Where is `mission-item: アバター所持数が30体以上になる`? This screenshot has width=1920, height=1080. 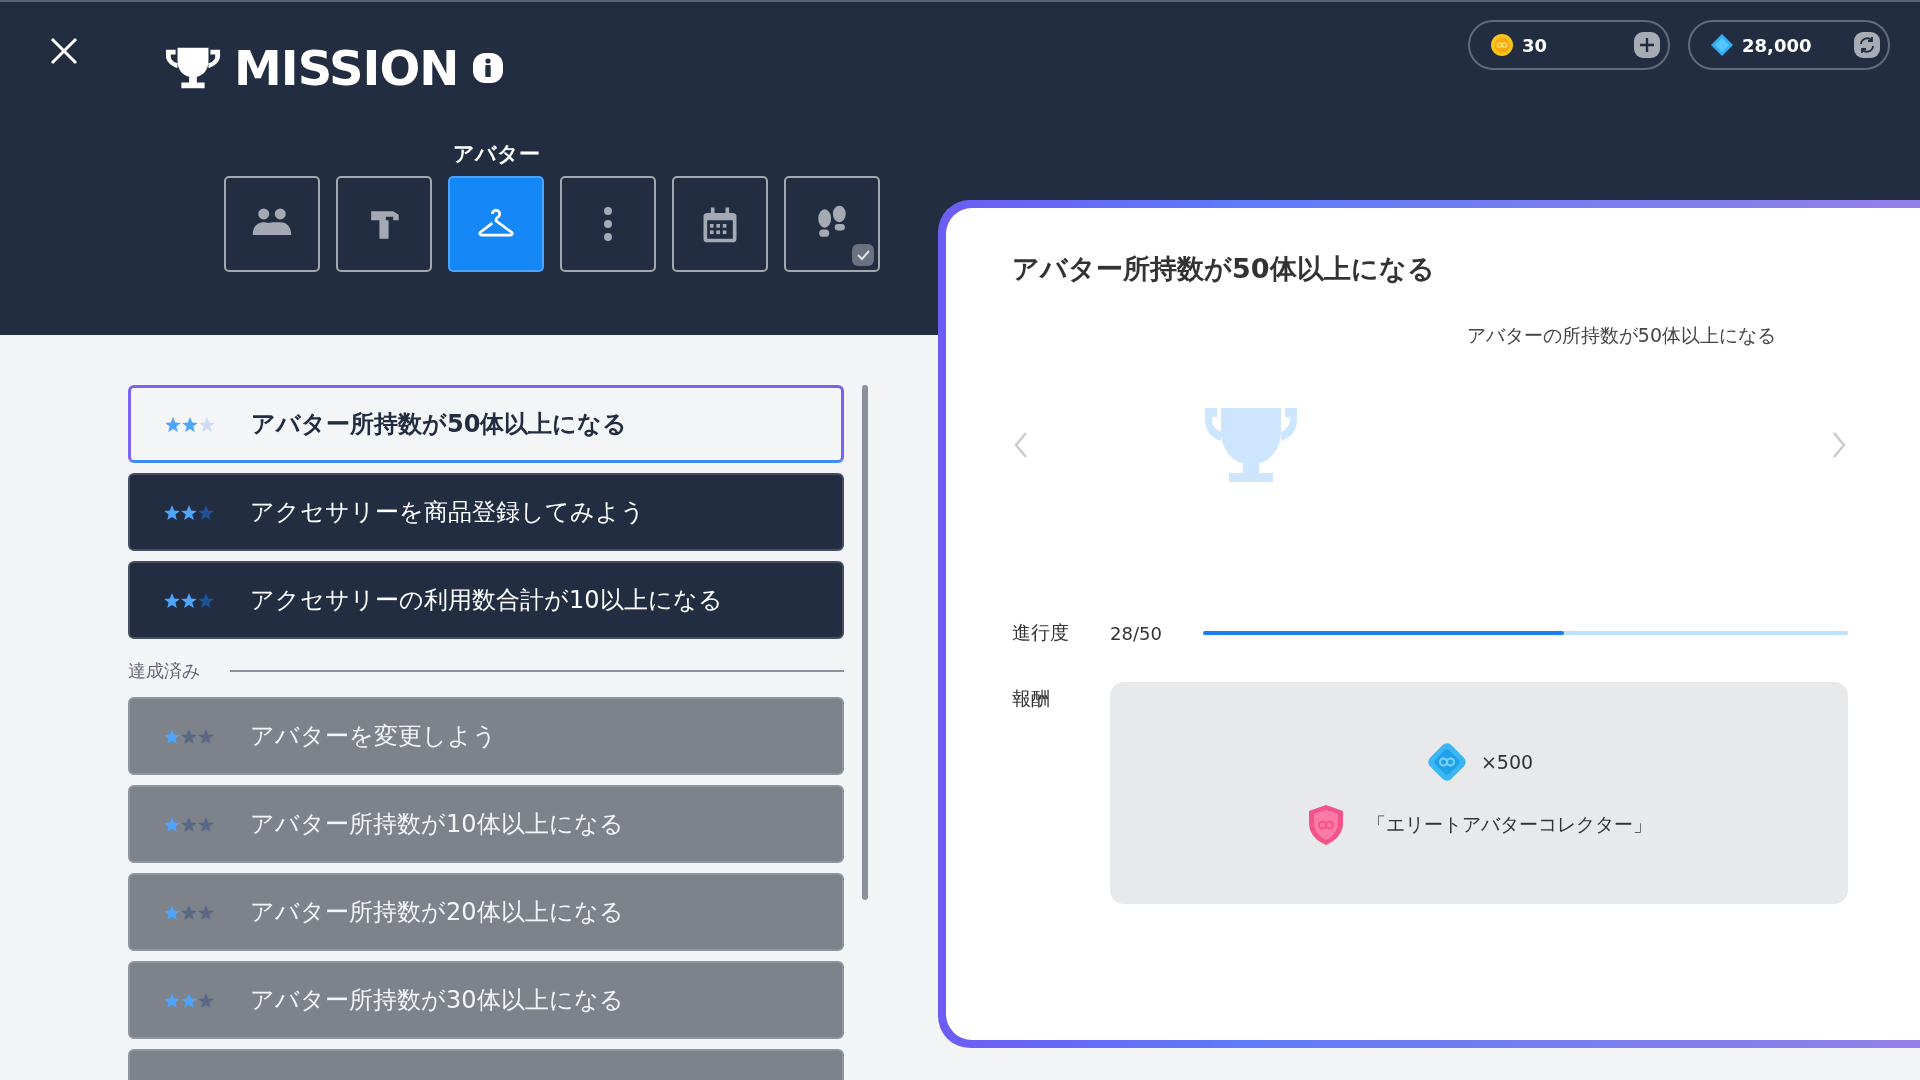 mission-item: アバター所持数が30体以上になる is located at coordinates (486, 1000).